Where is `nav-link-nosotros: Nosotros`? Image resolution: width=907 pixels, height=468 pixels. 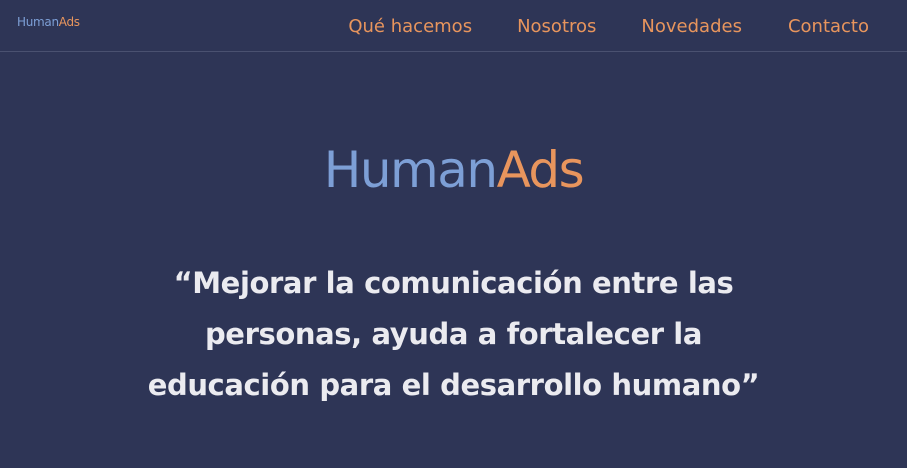
nav-link-nosotros: Nosotros is located at coordinates (556, 26).